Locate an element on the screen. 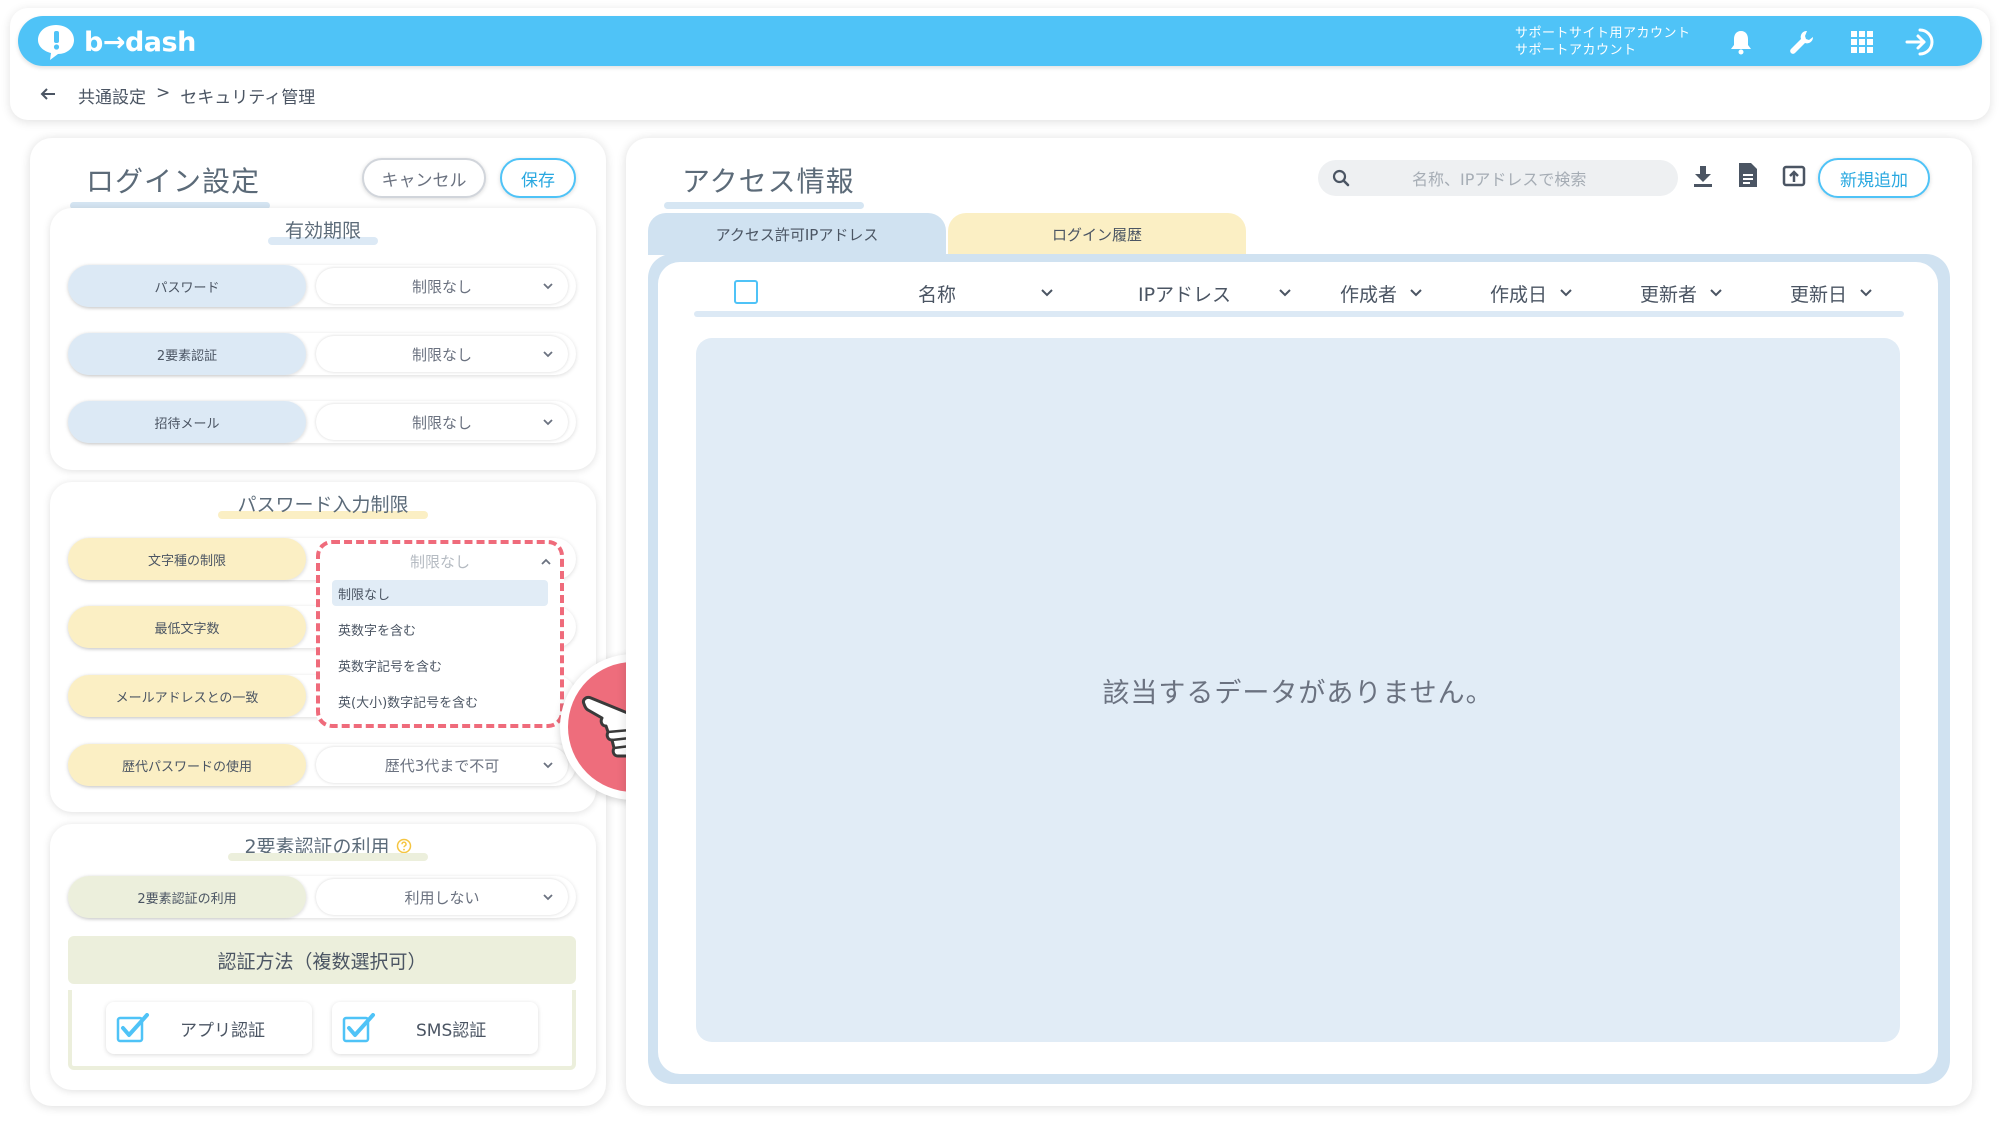 The image size is (2000, 1125). document-icon is located at coordinates (1748, 177).